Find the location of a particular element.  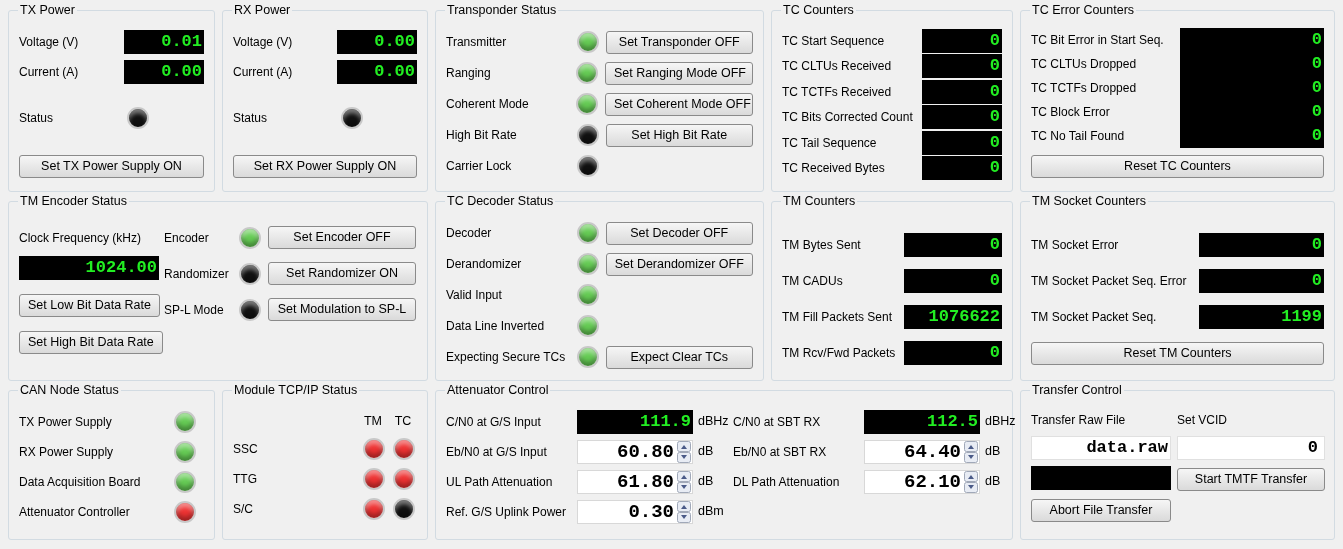

field-label: TC Bit Error in Start Seq. is located at coordinates (1097, 40).